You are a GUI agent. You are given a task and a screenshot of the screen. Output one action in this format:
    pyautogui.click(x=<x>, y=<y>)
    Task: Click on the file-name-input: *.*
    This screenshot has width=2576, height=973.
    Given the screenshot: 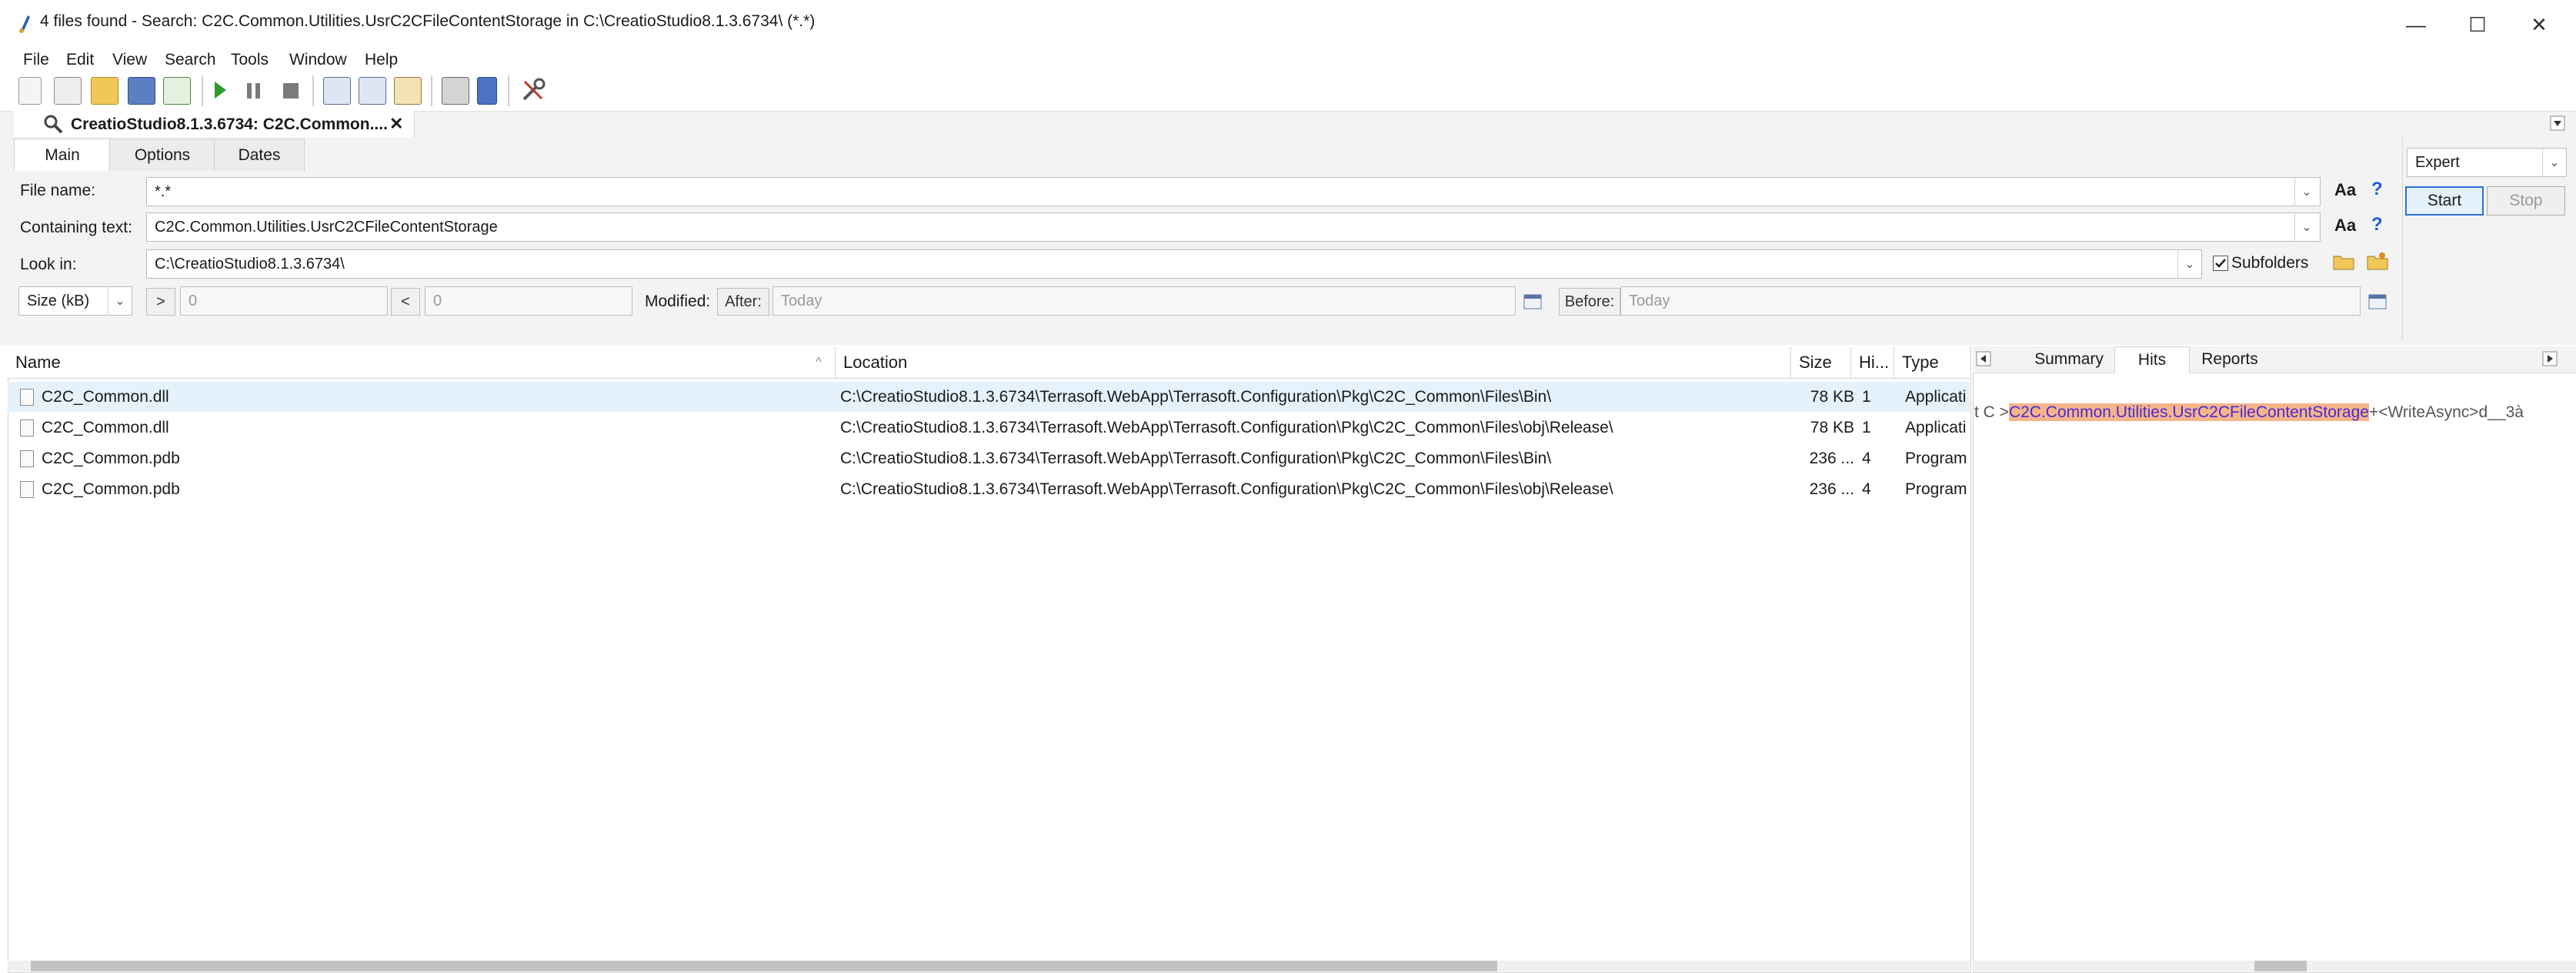 What is the action you would take?
    pyautogui.click(x=1233, y=191)
    